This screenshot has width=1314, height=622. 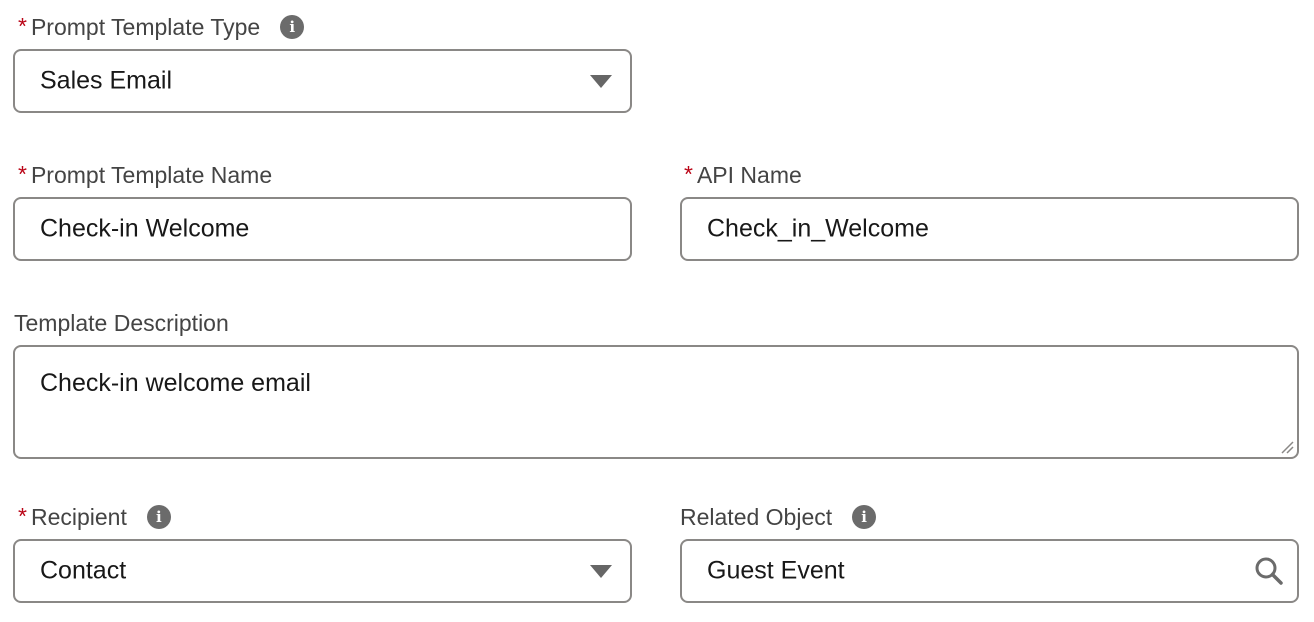 I want to click on prompt-template-name-label-text: Prompt Template Name, so click(x=151, y=175).